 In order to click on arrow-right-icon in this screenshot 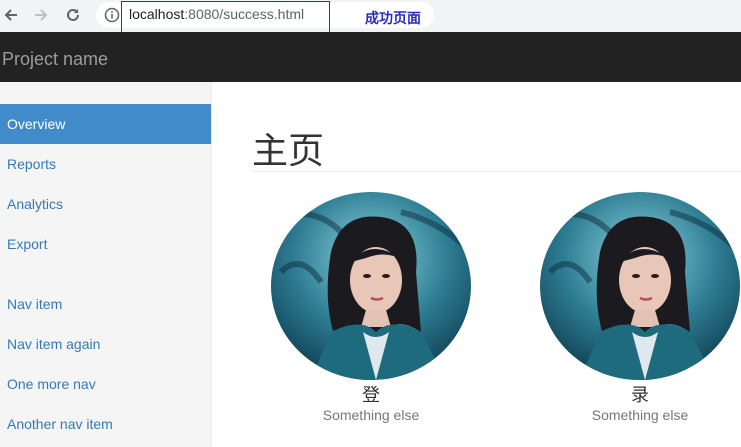, I will do `click(41, 15)`.